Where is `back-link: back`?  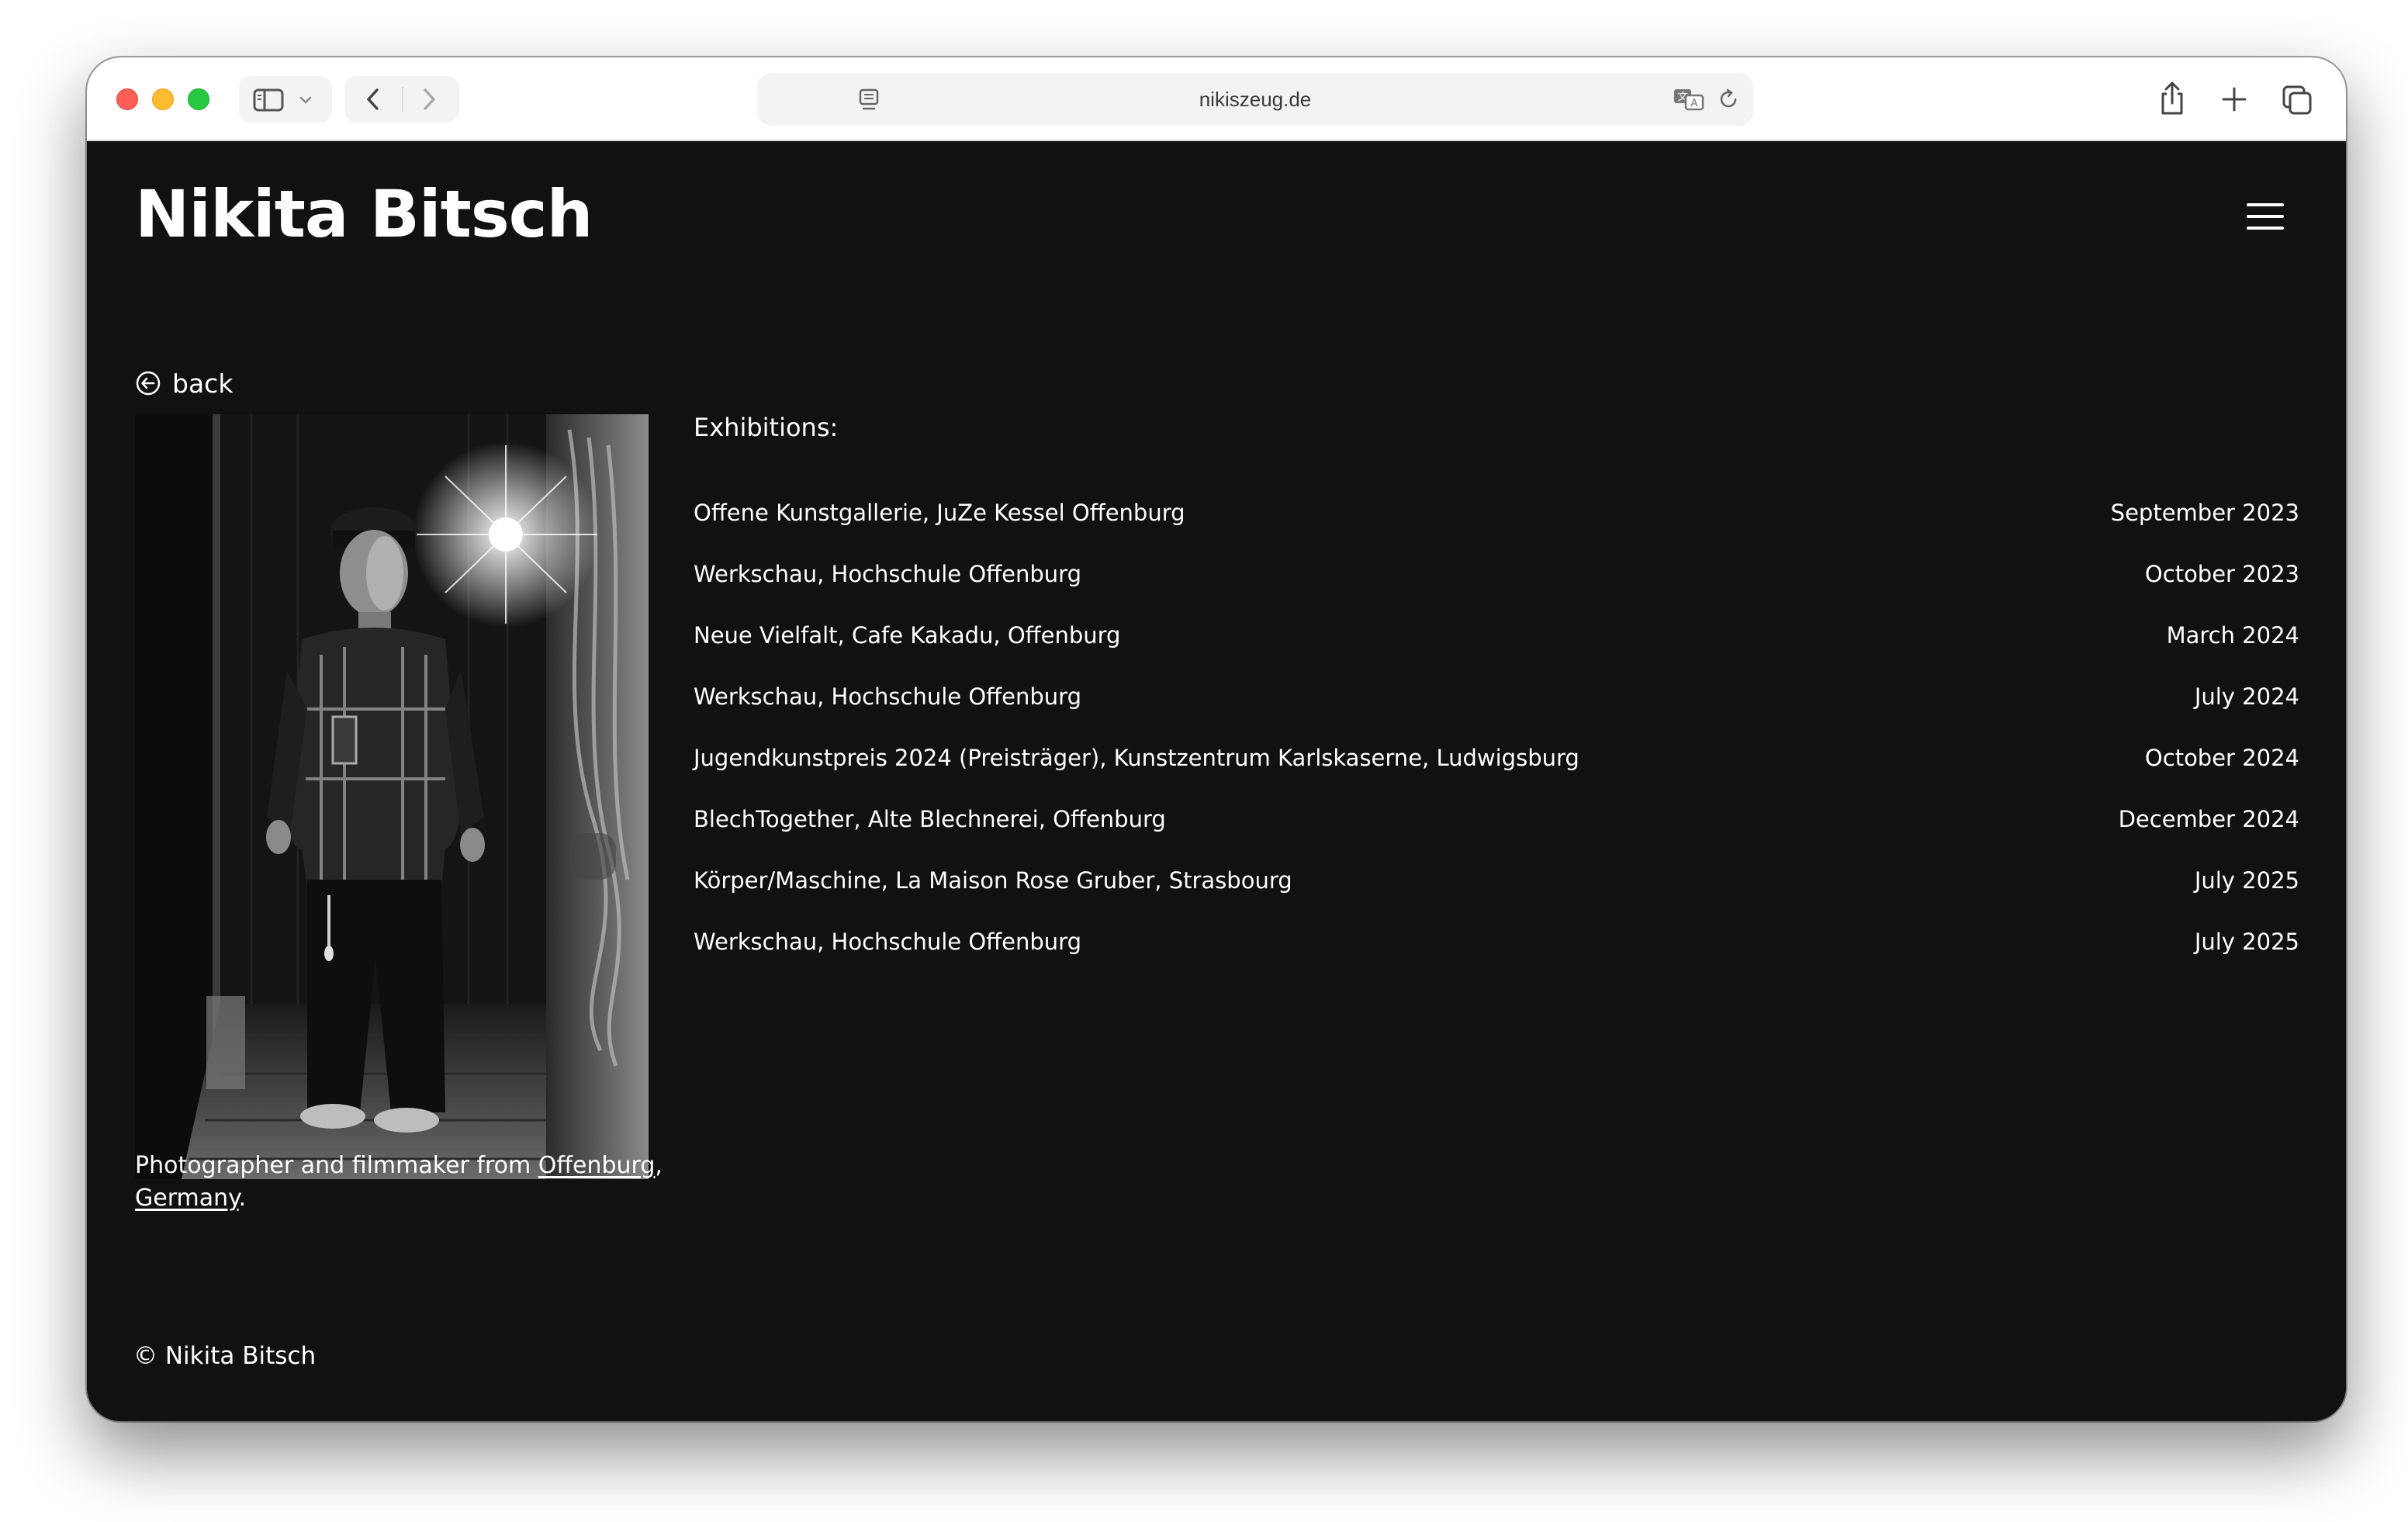 back-link: back is located at coordinates (184, 383).